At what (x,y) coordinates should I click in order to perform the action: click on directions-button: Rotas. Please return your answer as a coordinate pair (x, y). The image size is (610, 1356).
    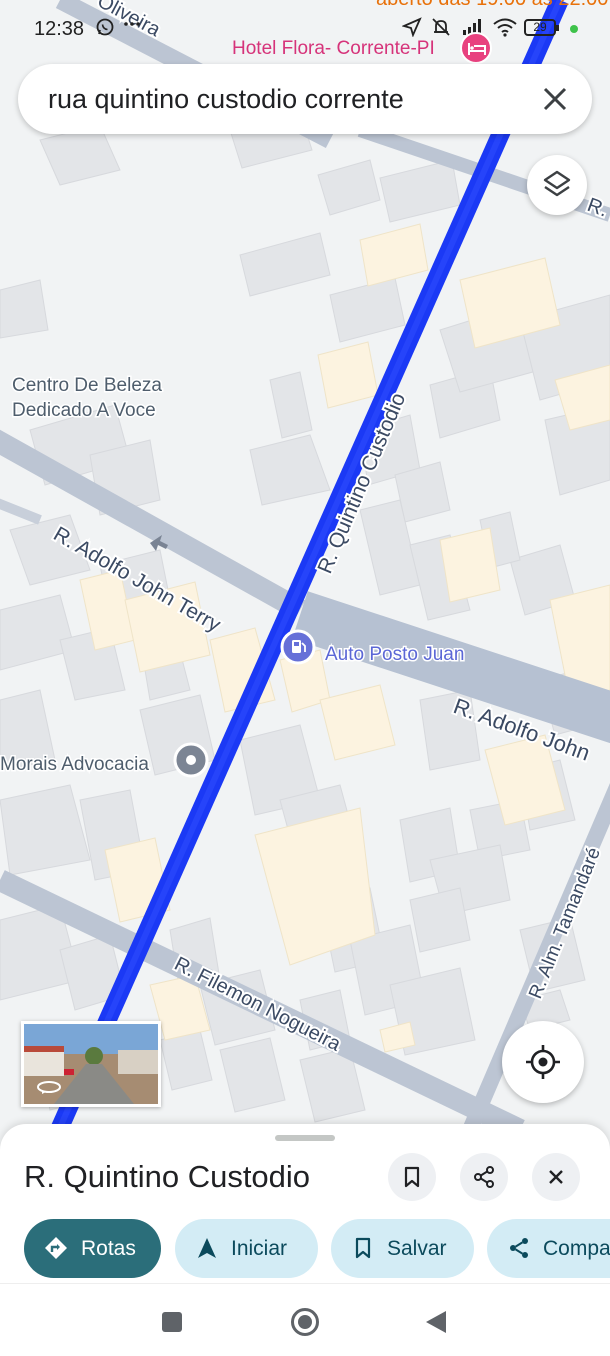
    Looking at the image, I should click on (92, 1248).